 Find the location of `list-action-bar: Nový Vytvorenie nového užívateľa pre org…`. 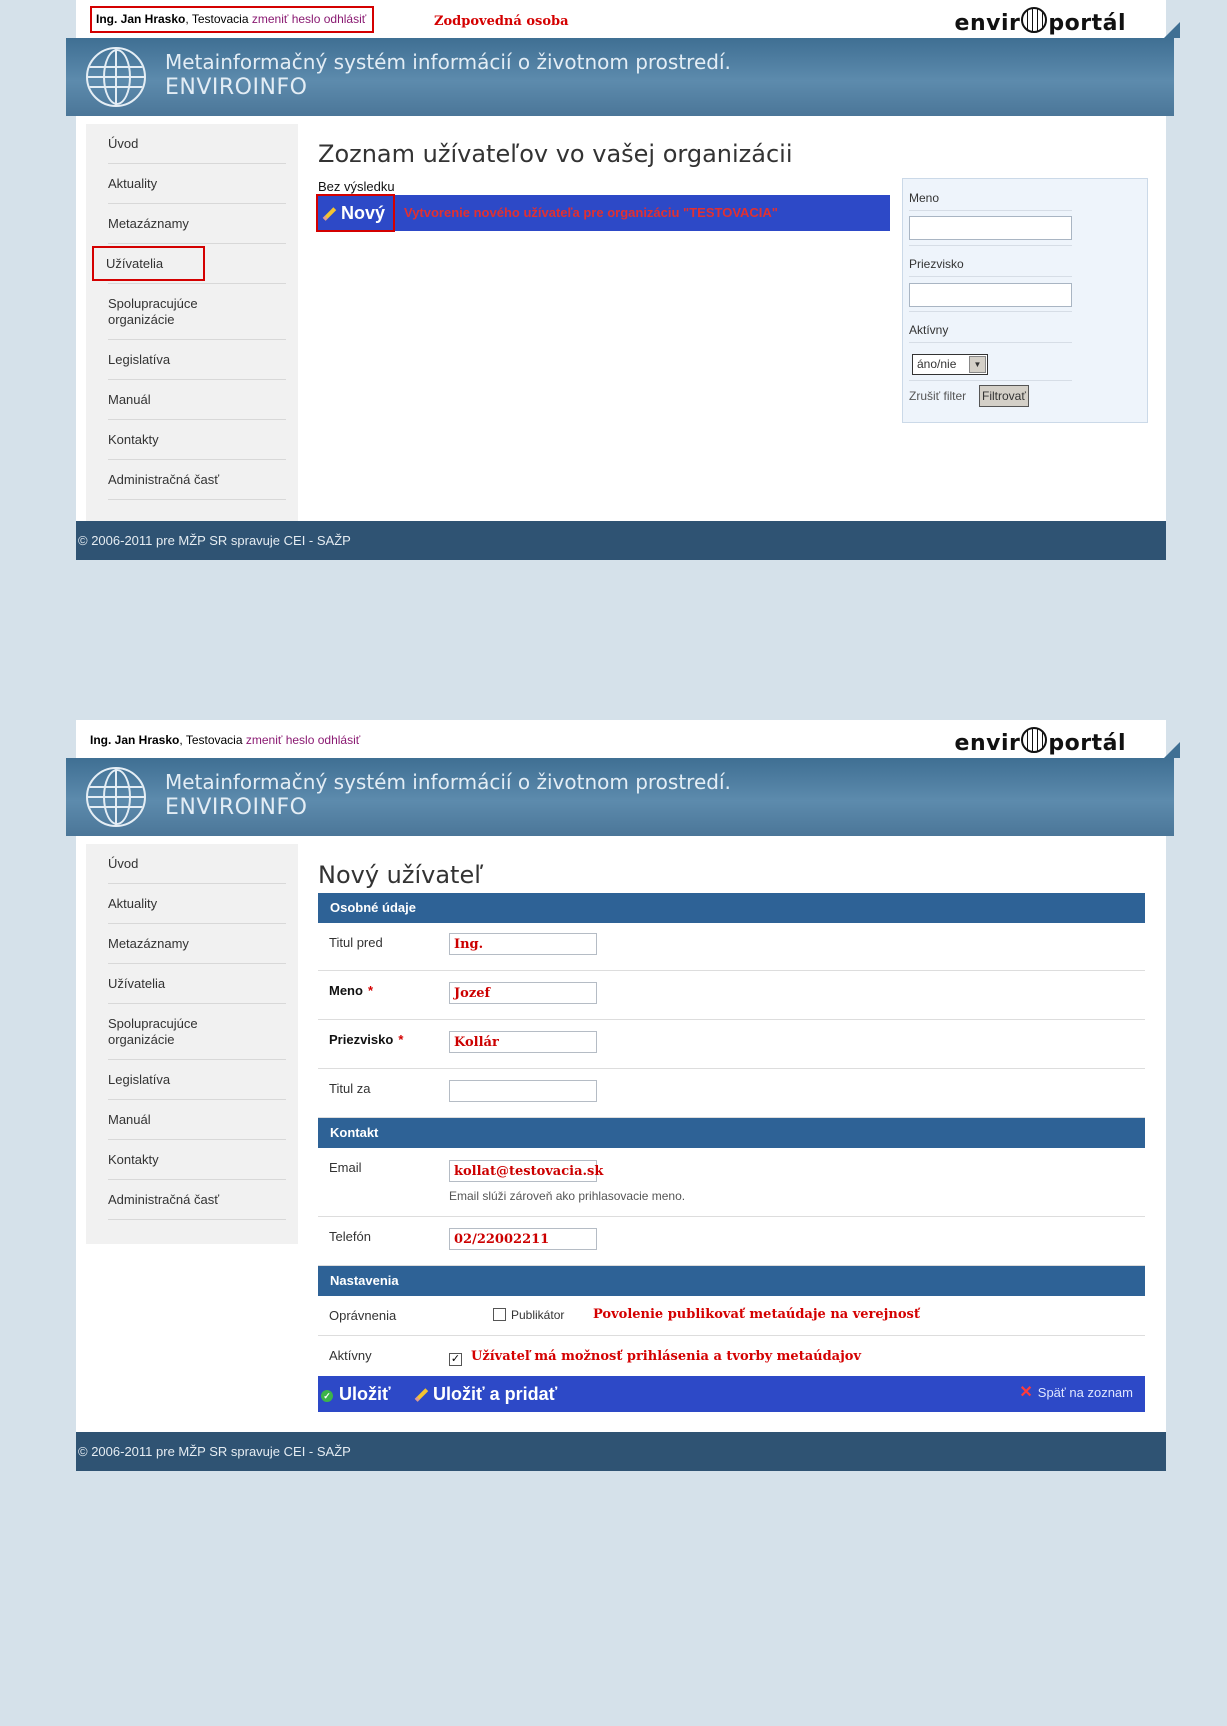

list-action-bar: Nový Vytvorenie nového užívateľa pre org… is located at coordinates (603, 213).